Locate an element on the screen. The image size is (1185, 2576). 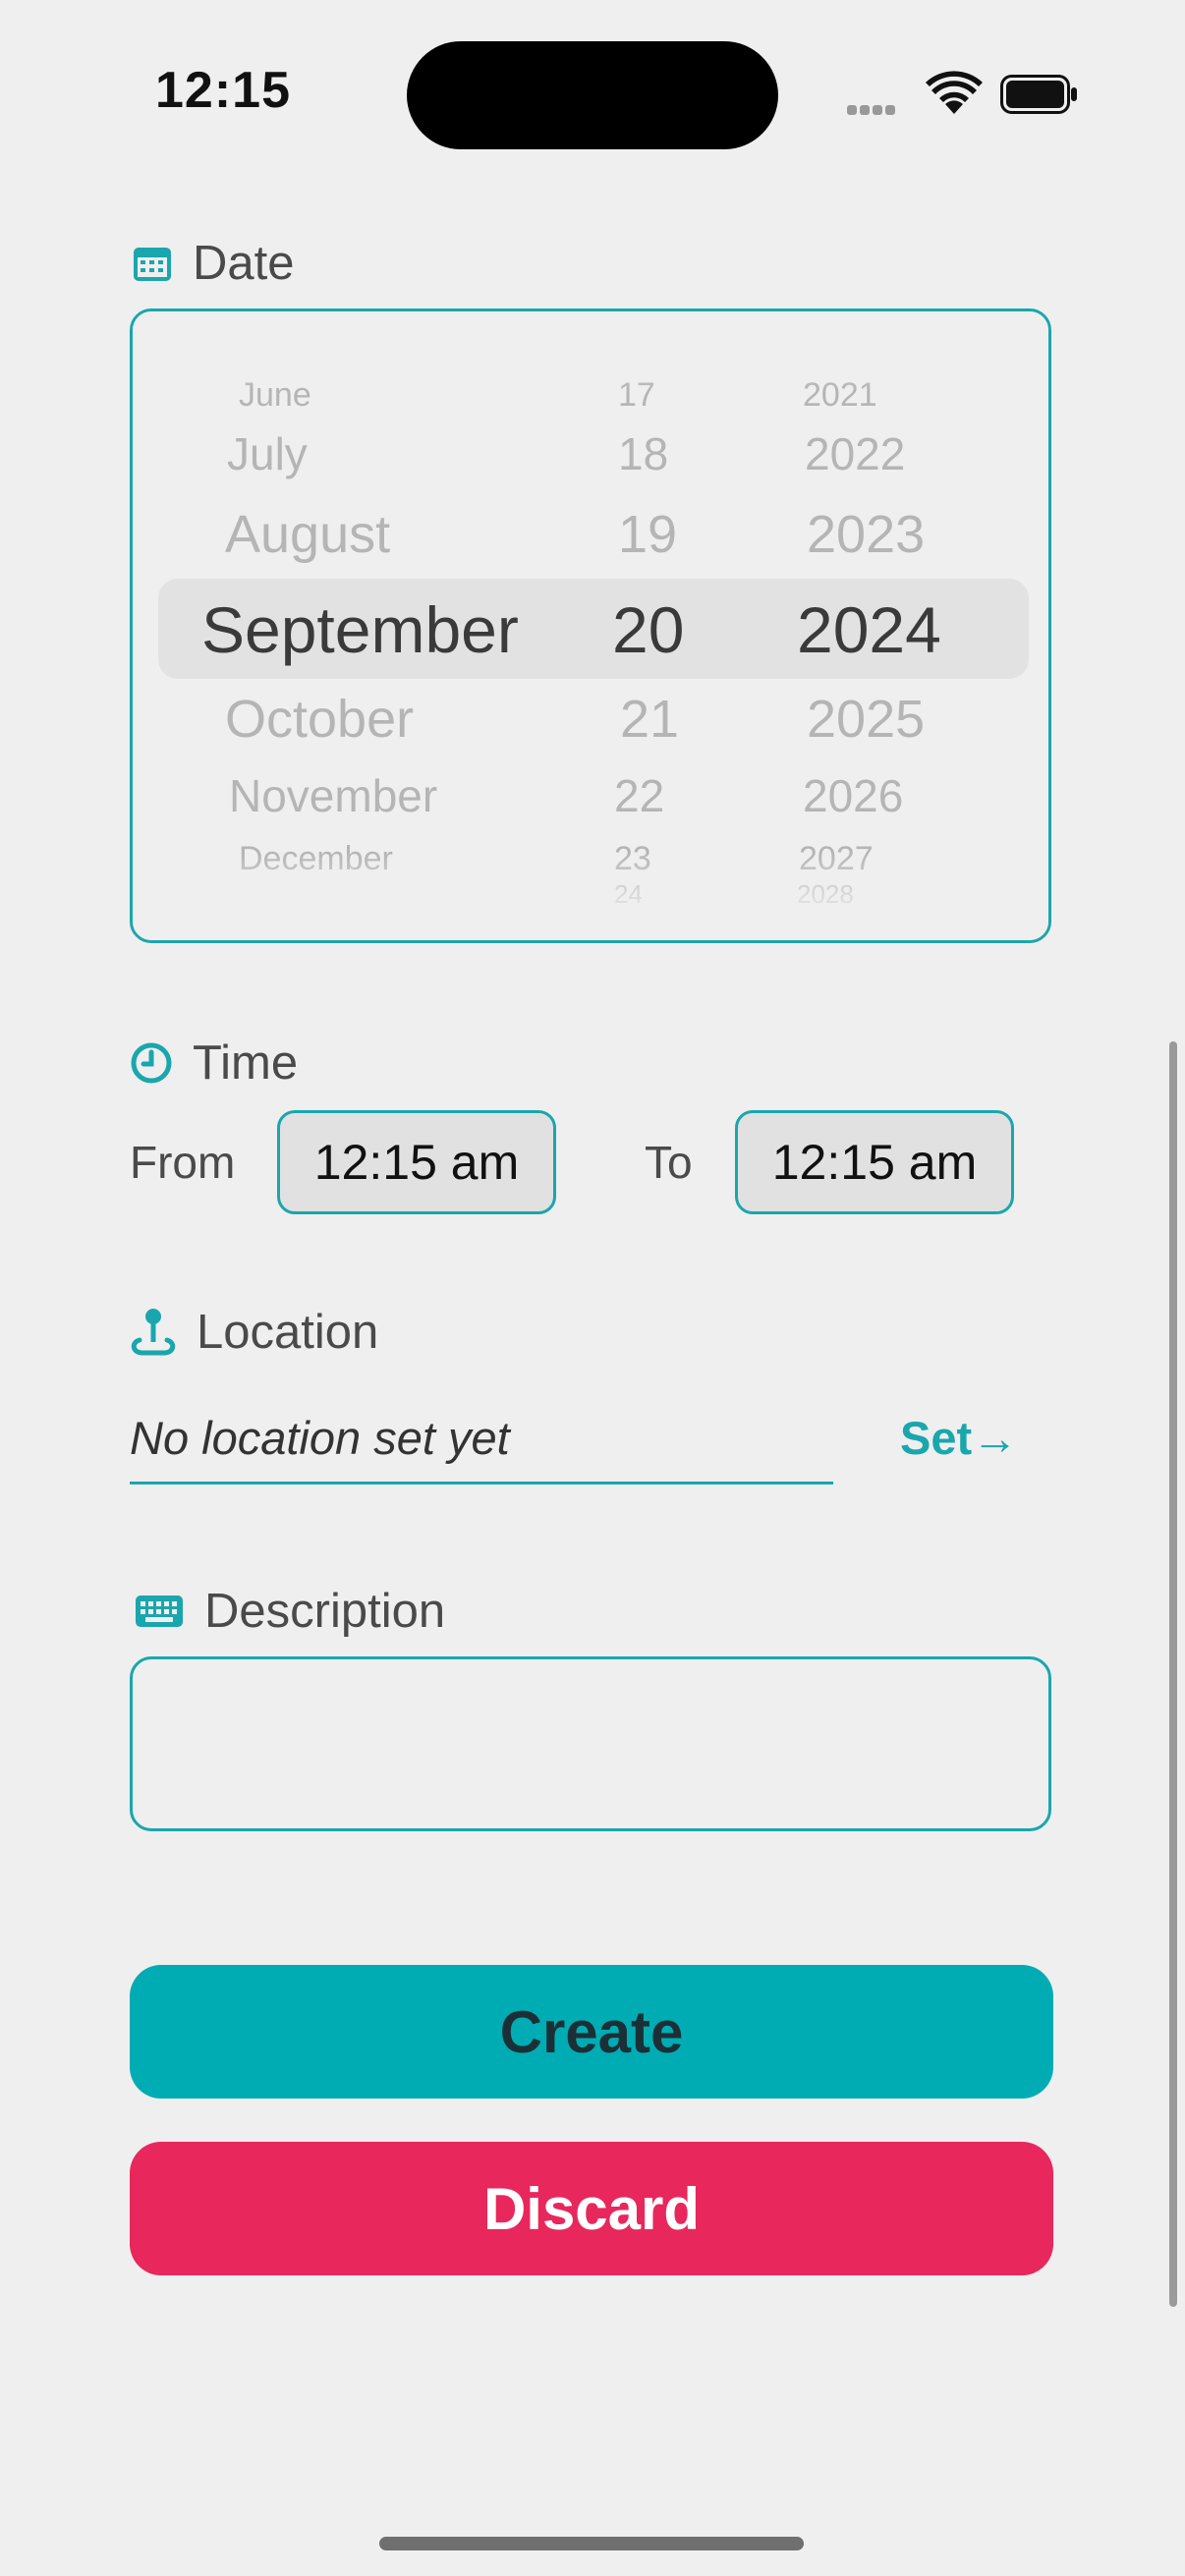
home-indicator is located at coordinates (592, 2543).